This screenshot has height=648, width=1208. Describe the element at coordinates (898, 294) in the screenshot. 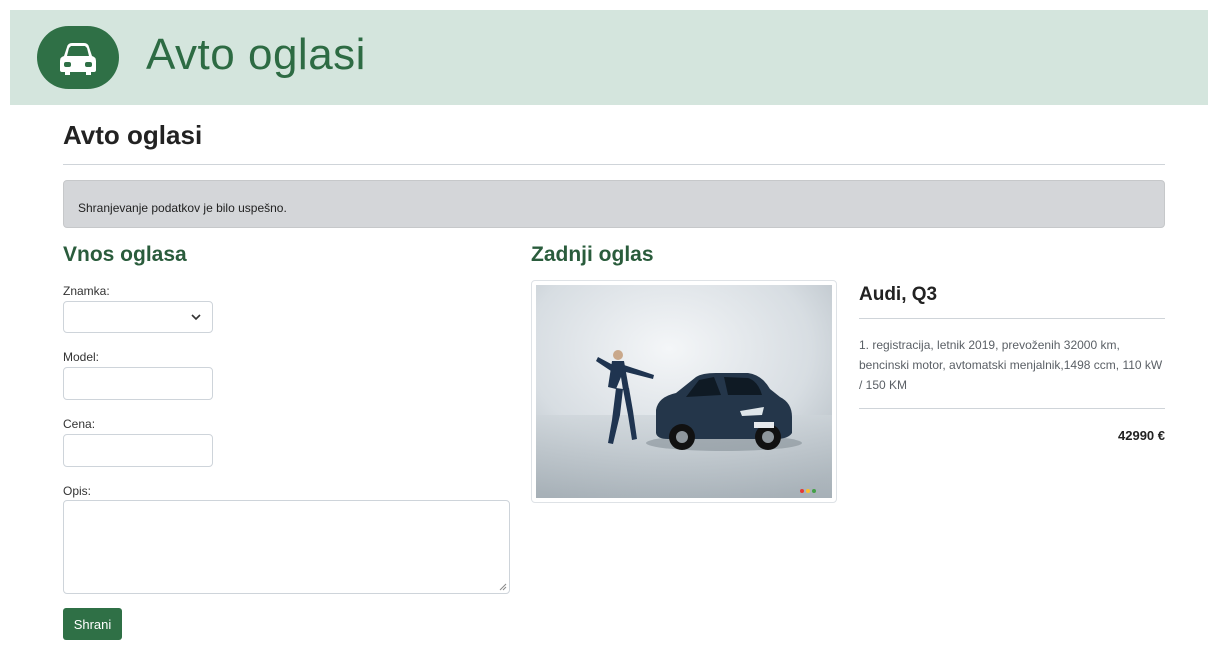

I see `ad-car-title: Audi, Q3` at that location.